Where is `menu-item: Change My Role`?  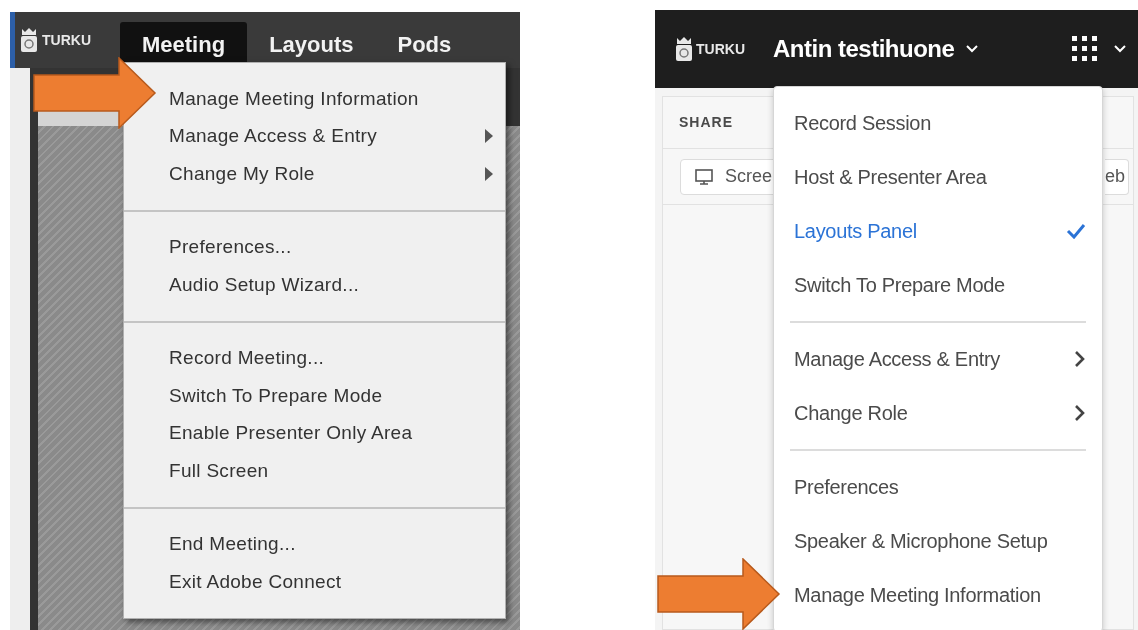 menu-item: Change My Role is located at coordinates (337, 174).